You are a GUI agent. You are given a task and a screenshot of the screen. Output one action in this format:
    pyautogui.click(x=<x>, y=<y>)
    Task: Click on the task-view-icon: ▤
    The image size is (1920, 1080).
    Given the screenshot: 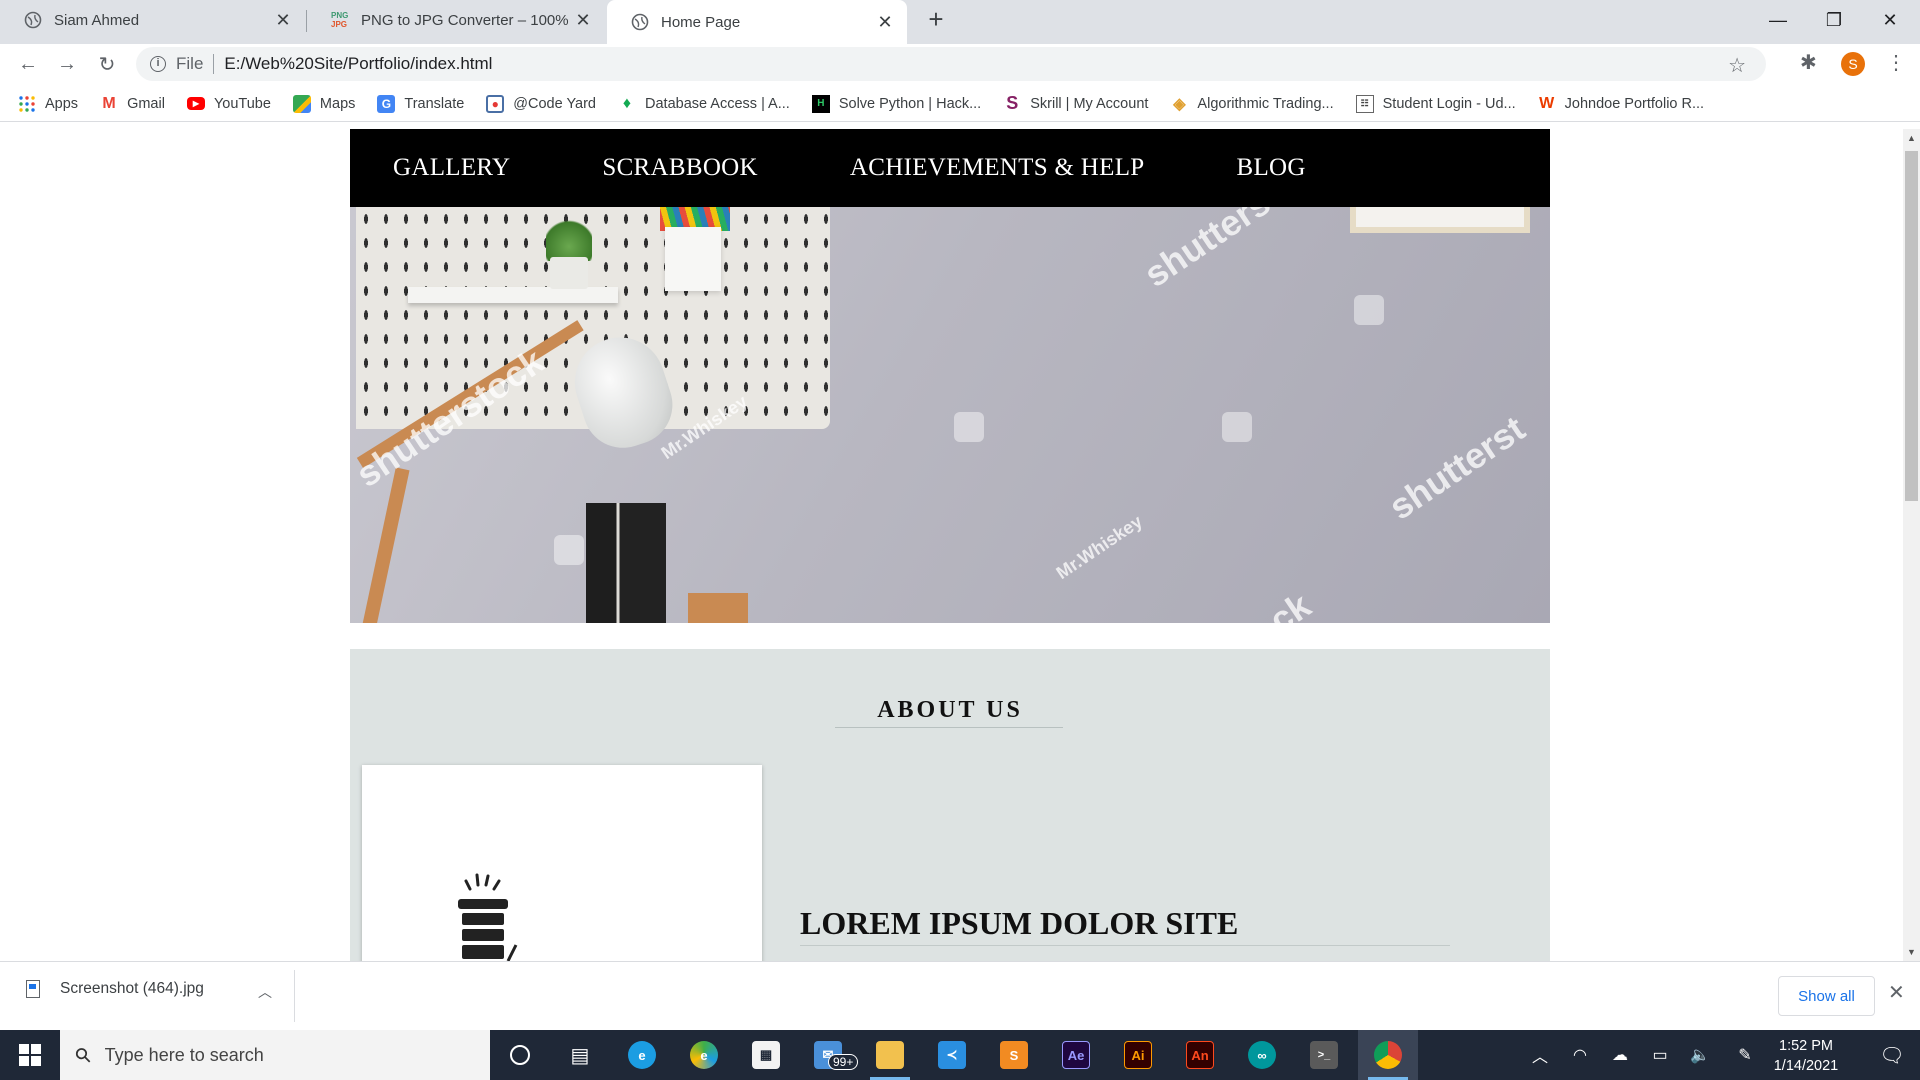 What is the action you would take?
    pyautogui.click(x=580, y=1055)
    